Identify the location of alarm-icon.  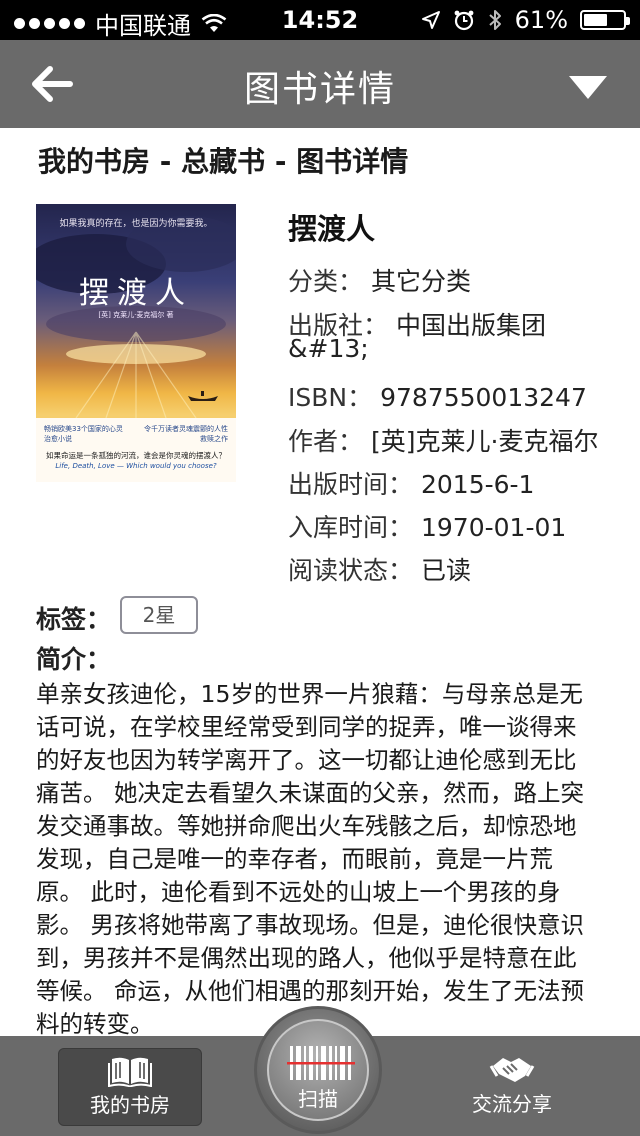
(464, 20).